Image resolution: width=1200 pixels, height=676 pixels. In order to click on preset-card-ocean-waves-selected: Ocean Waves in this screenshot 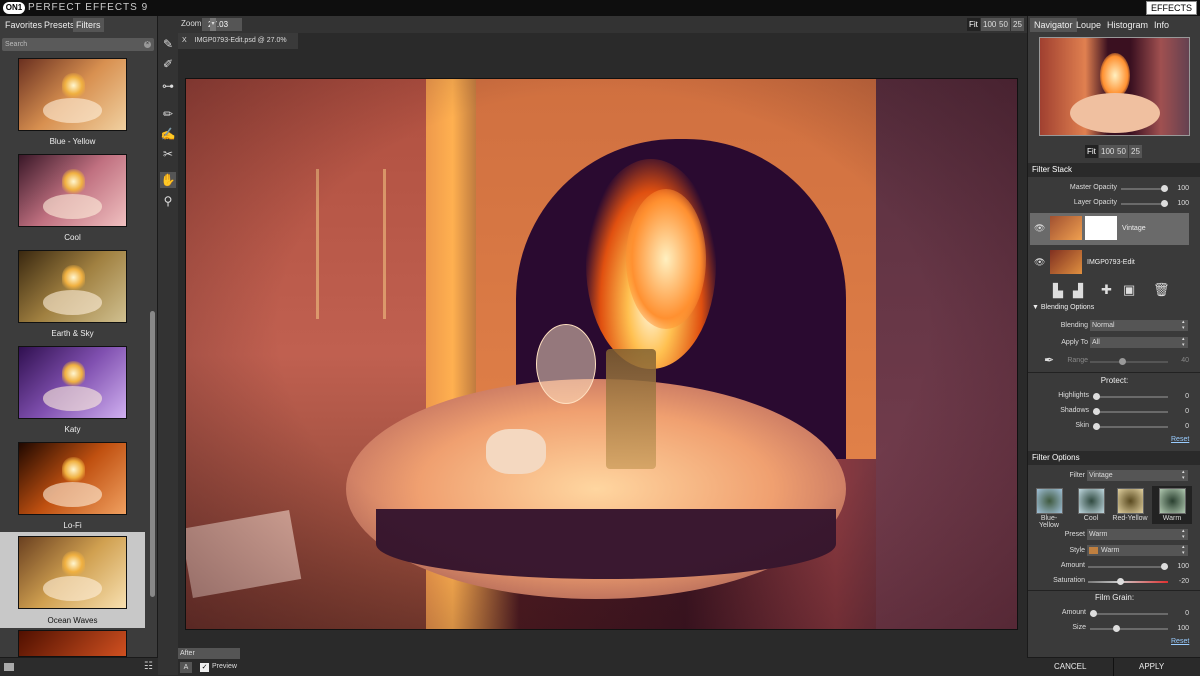, I will do `click(72, 580)`.